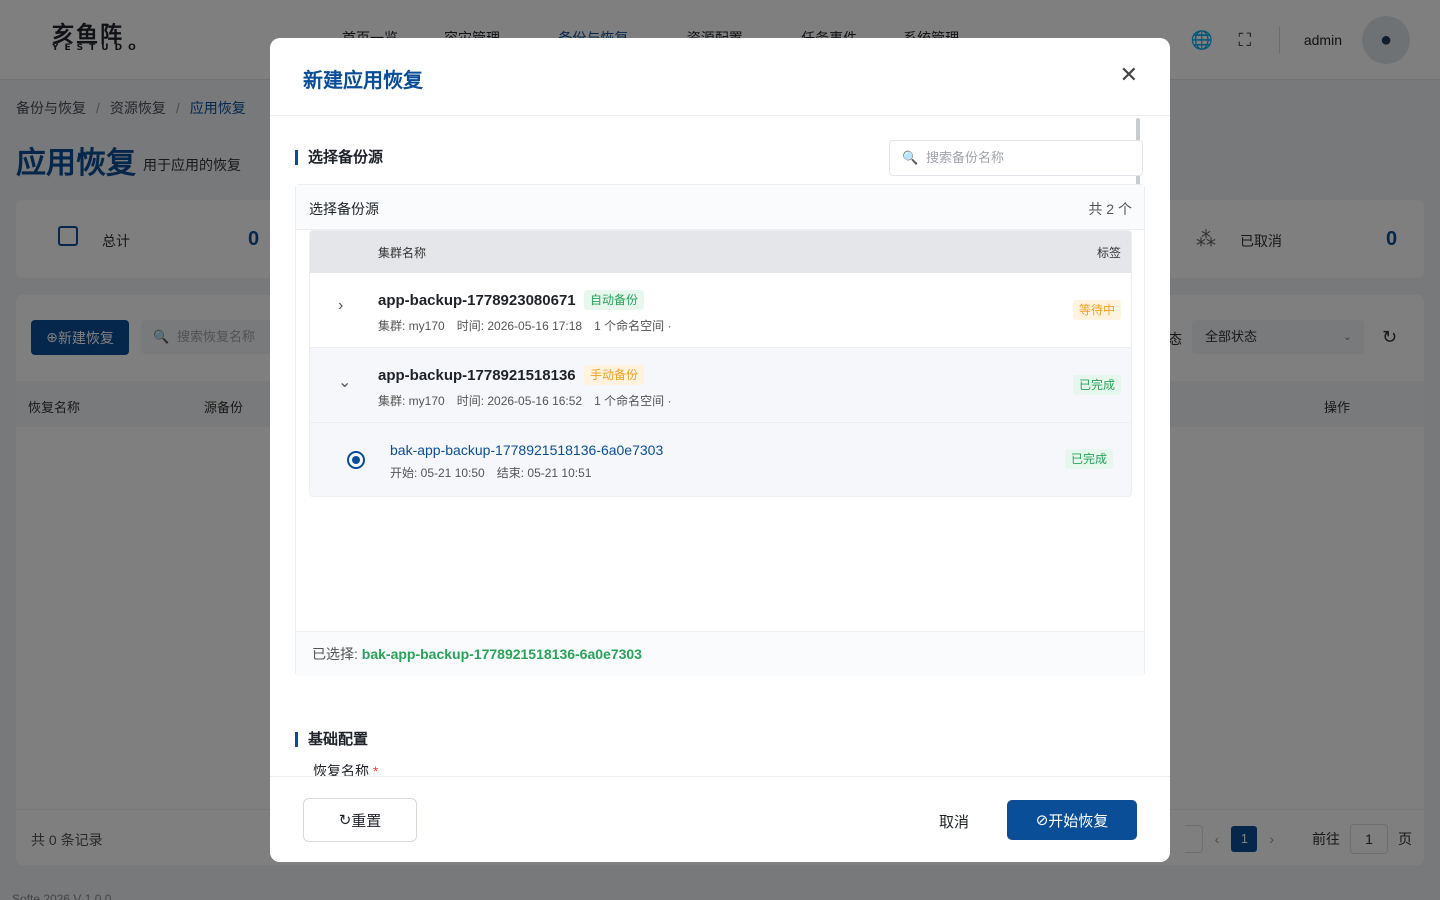  I want to click on chevron-down-icon: ⌄, so click(344, 382).